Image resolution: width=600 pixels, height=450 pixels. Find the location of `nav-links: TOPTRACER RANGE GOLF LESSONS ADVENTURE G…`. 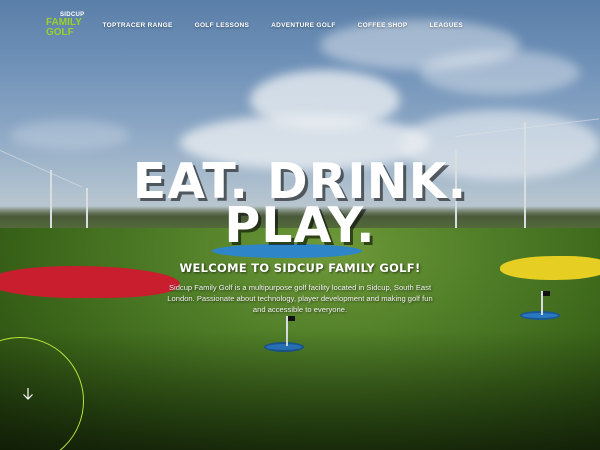

nav-links: TOPTRACER RANGE GOLF LESSONS ADVENTURE G… is located at coordinates (293, 25).